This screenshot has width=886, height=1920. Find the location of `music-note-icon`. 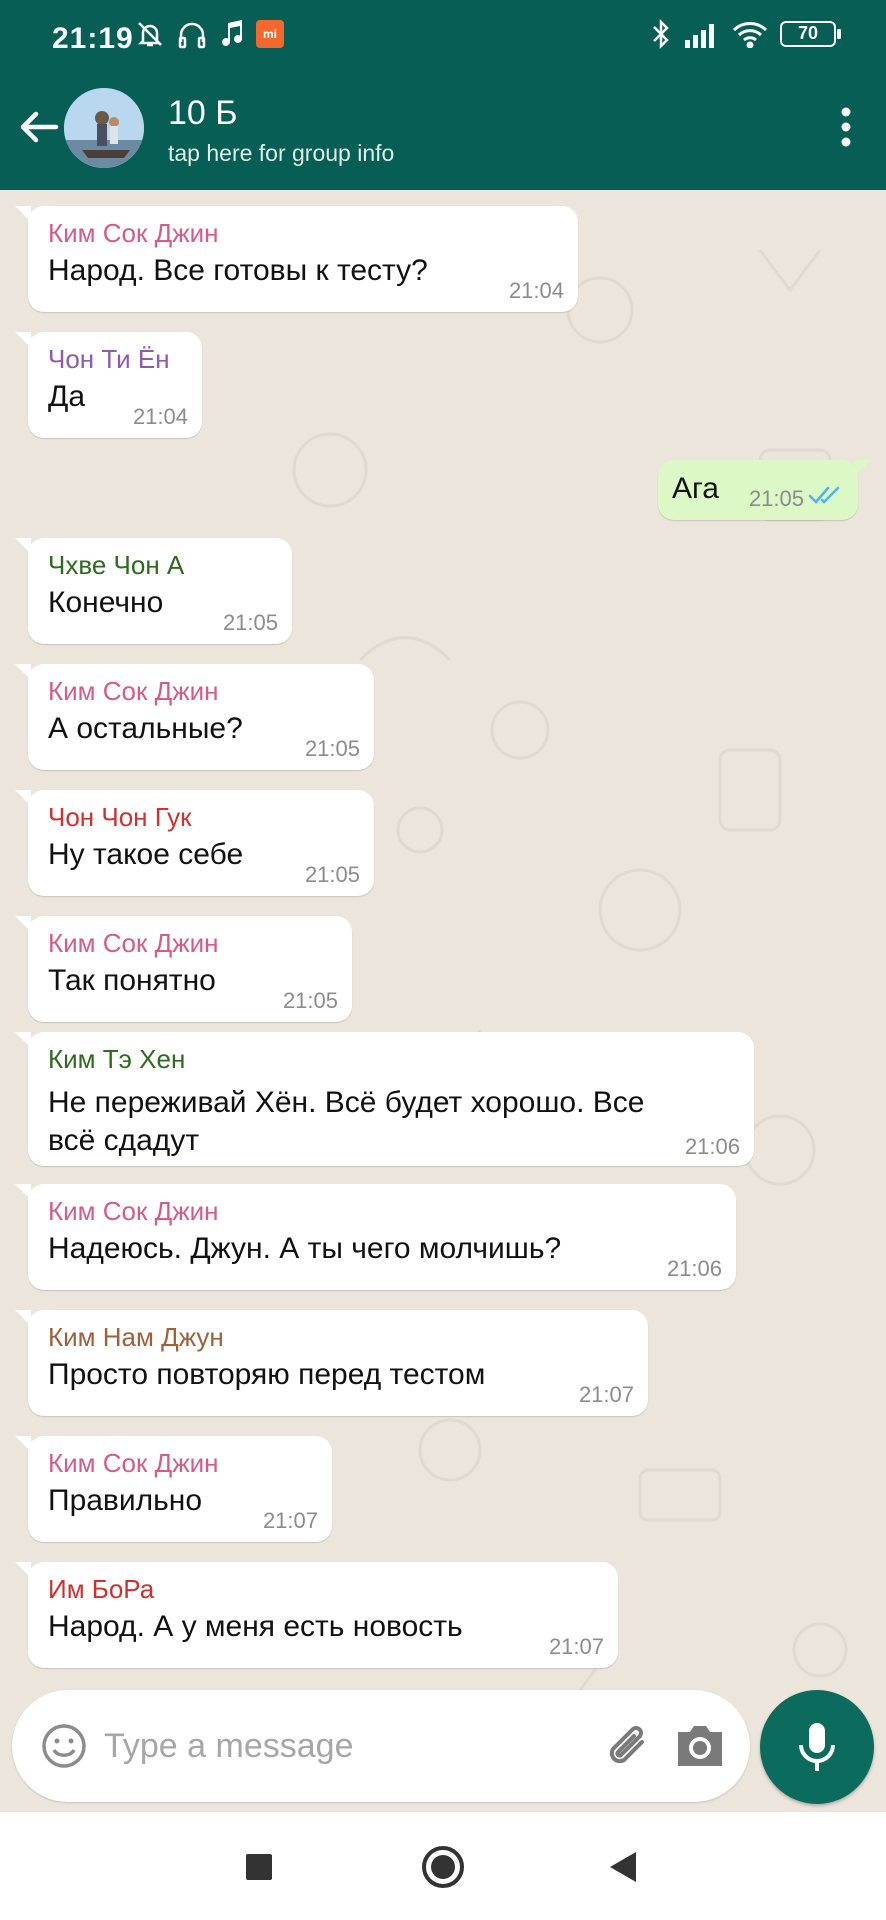

music-note-icon is located at coordinates (232, 33).